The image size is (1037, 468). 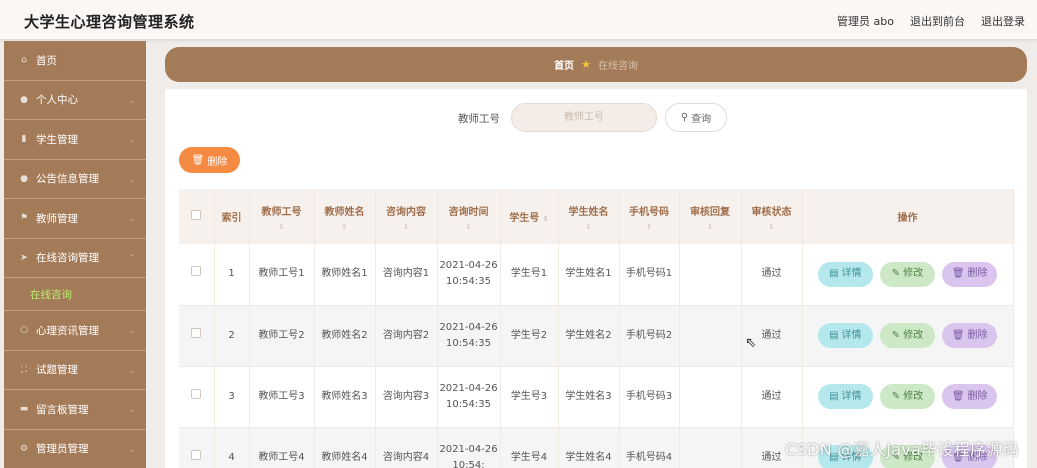 I want to click on cell-content: 咨询内容3, so click(x=406, y=397).